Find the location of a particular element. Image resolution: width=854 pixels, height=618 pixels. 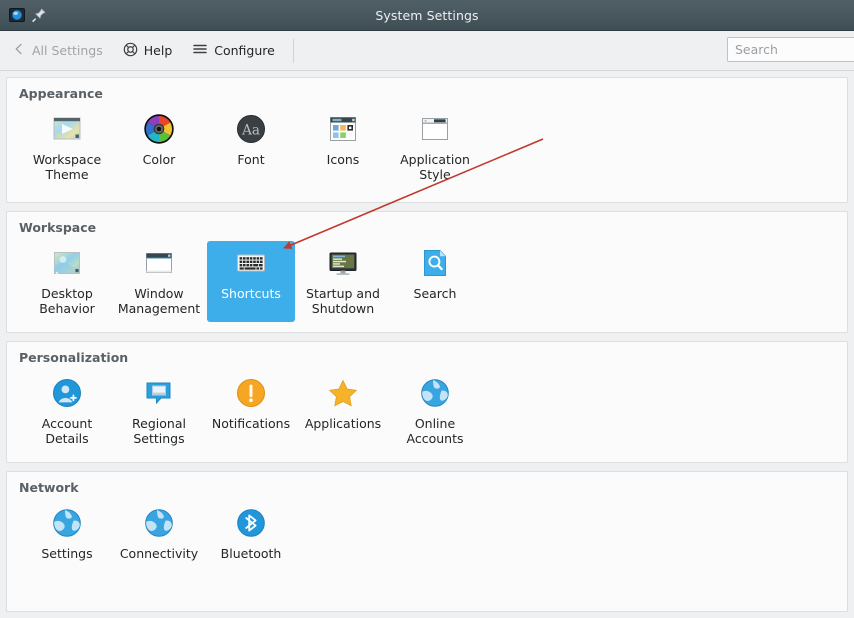

settings-module-connectivity: Connectivity is located at coordinates (159, 534).